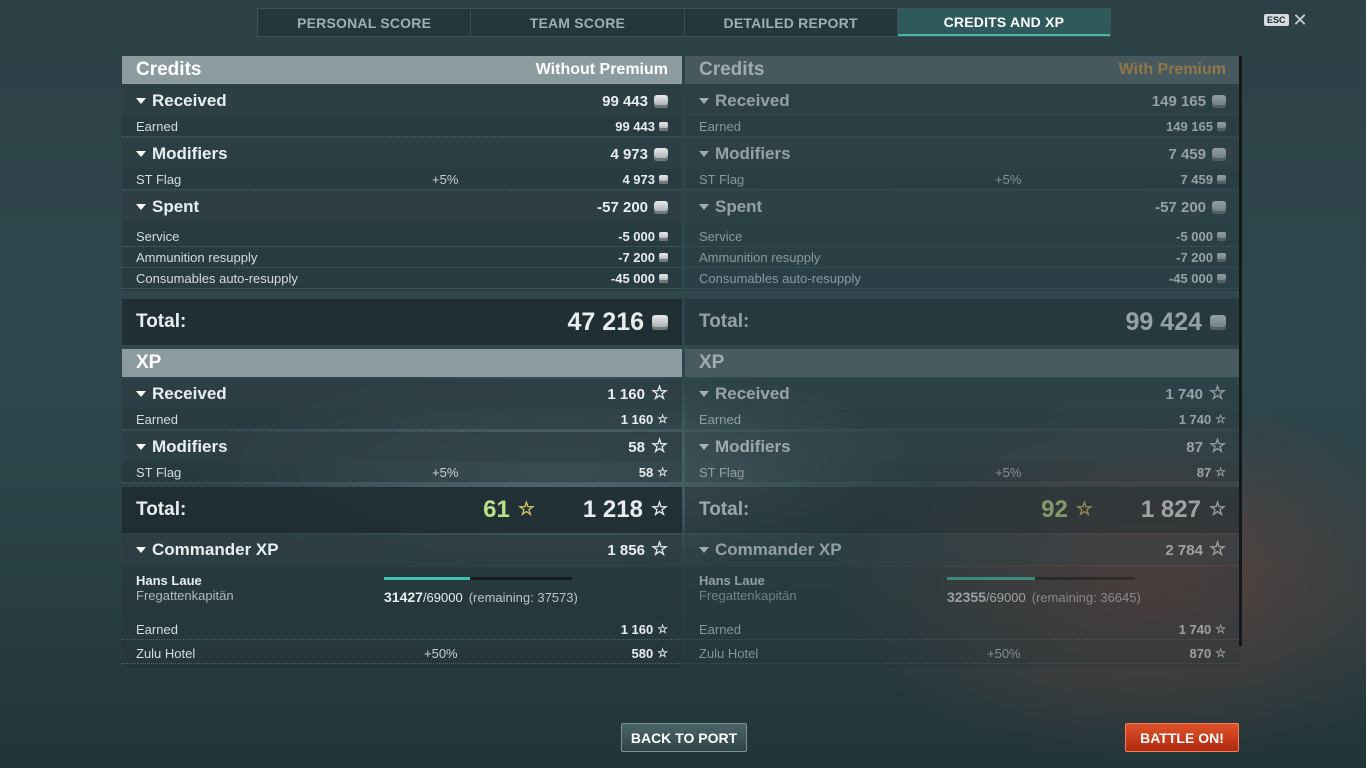  What do you see at coordinates (626, 394) in the screenshot?
I see `xp-received-value: 1 160` at bounding box center [626, 394].